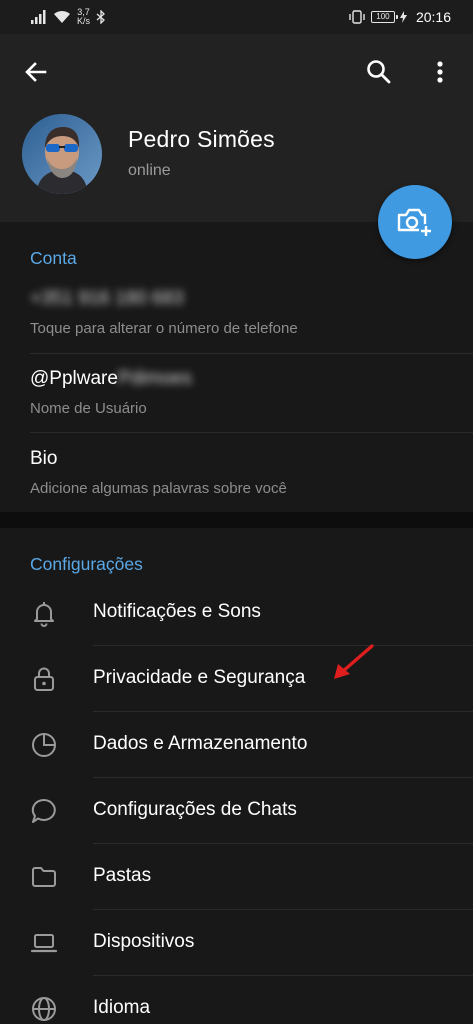  I want to click on status-bar: 3,7 K/s 100 20:16, so click(236, 17).